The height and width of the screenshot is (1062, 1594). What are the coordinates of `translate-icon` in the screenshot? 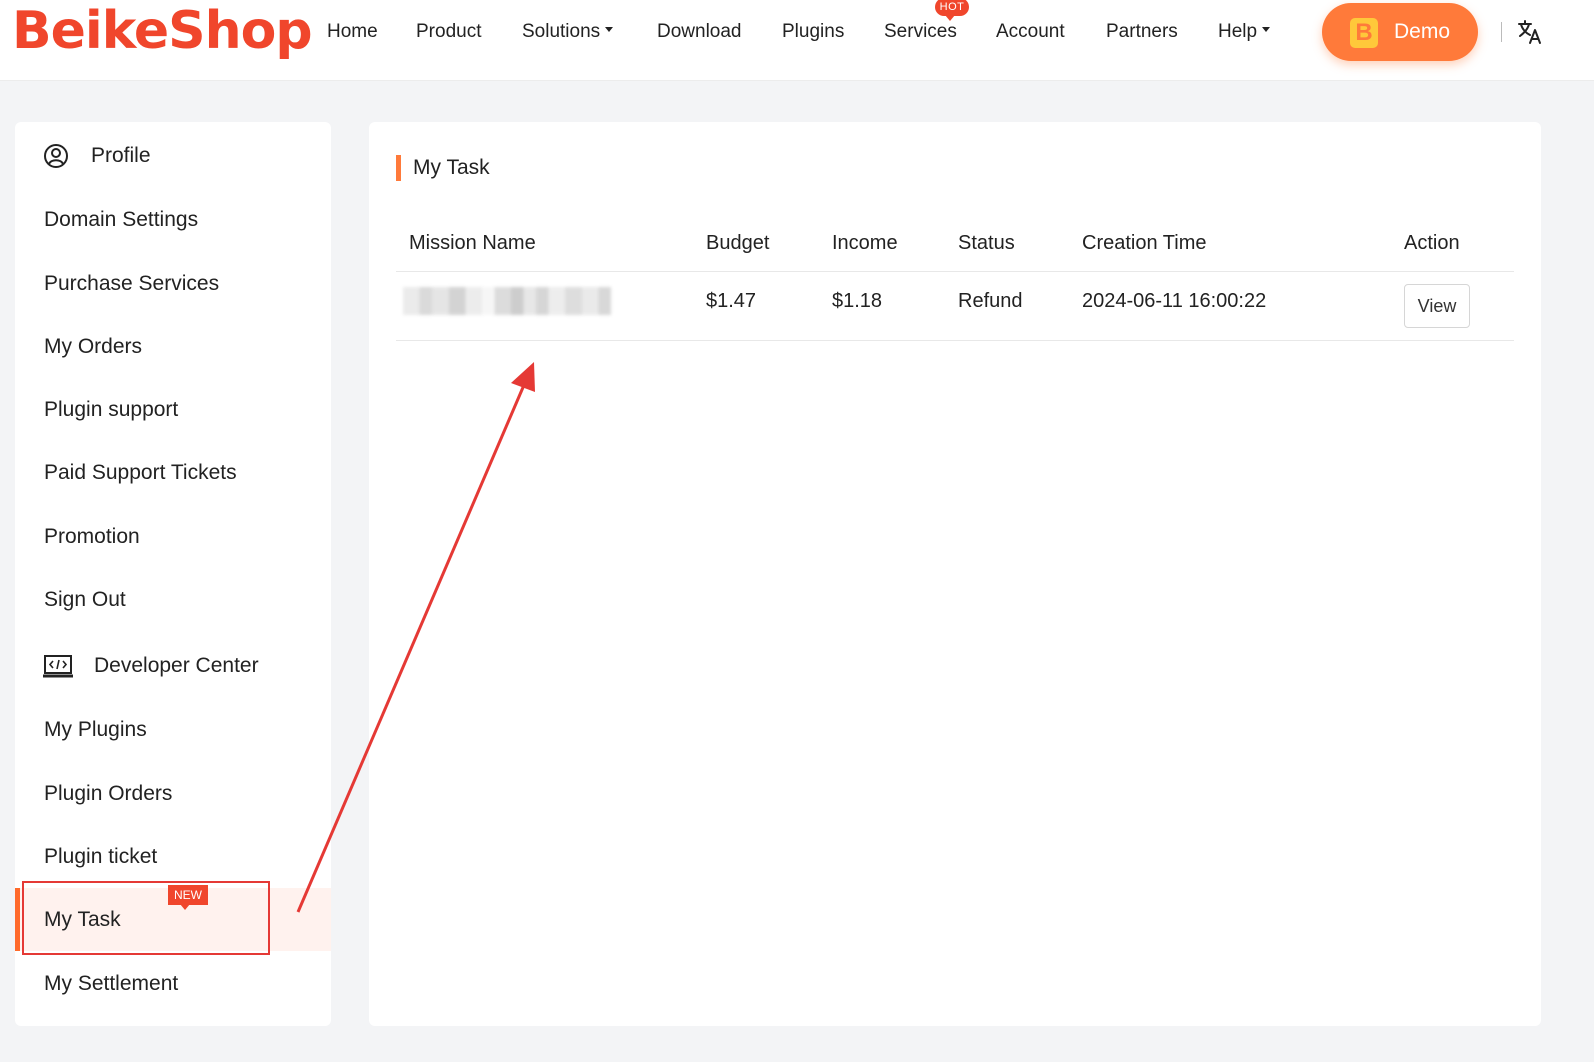 It's located at (1530, 32).